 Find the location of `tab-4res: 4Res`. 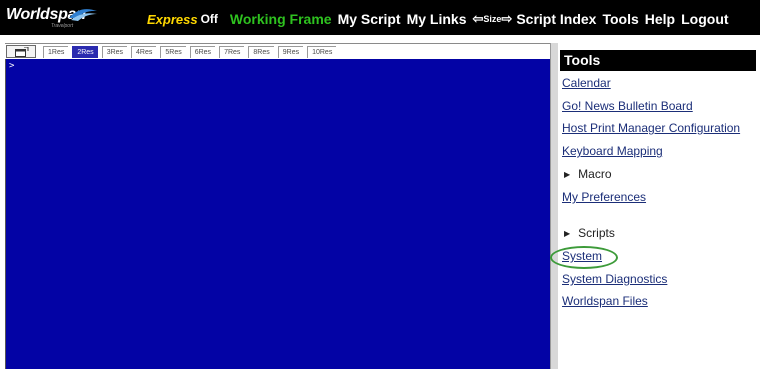

tab-4res: 4Res is located at coordinates (144, 52).